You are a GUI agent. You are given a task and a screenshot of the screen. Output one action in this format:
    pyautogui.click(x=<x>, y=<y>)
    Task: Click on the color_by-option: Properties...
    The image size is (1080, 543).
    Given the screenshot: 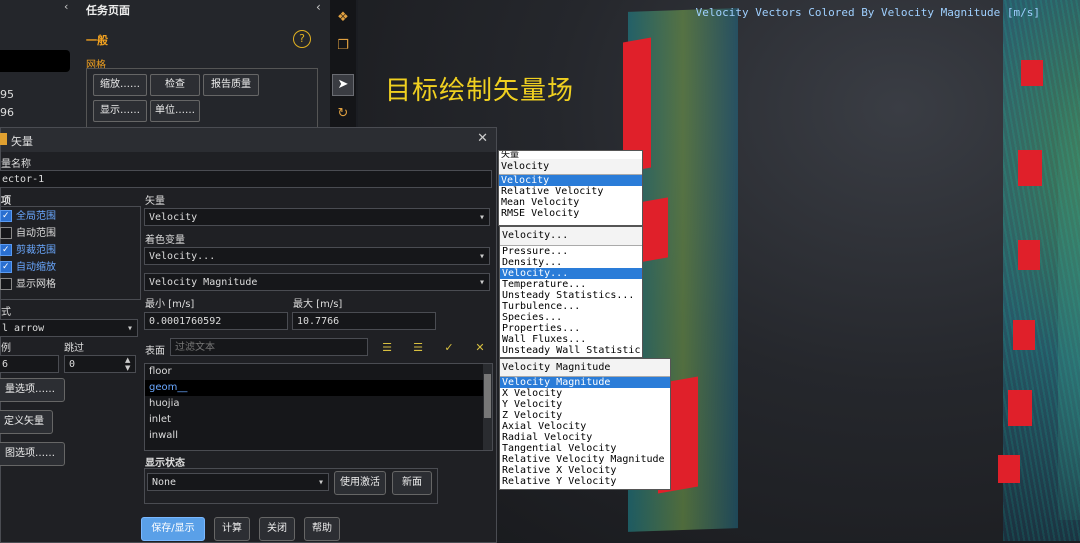 What is the action you would take?
    pyautogui.click(x=571, y=328)
    